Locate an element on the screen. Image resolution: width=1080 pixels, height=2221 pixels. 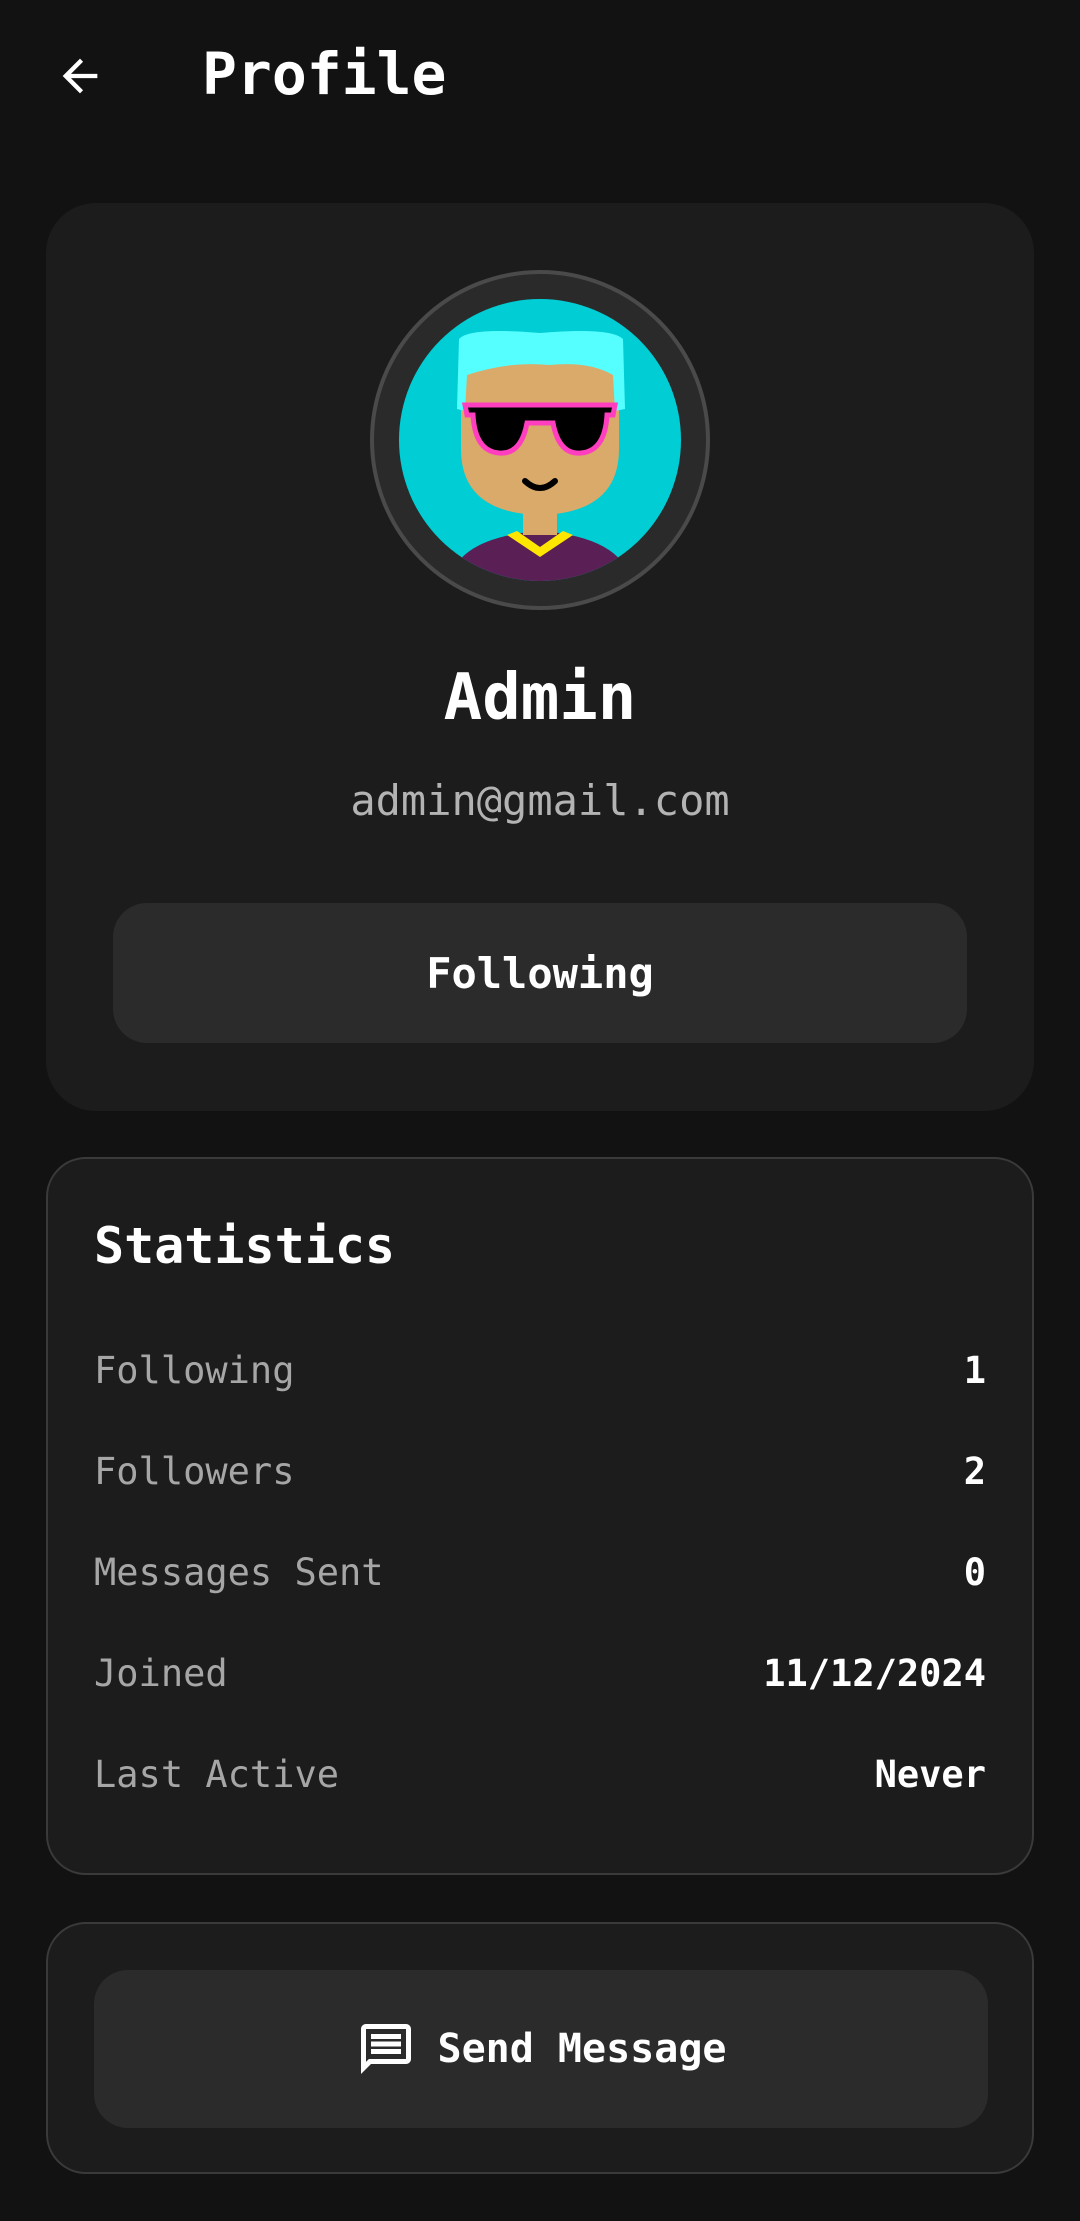
stat-label: Joined is located at coordinates (161, 1673).